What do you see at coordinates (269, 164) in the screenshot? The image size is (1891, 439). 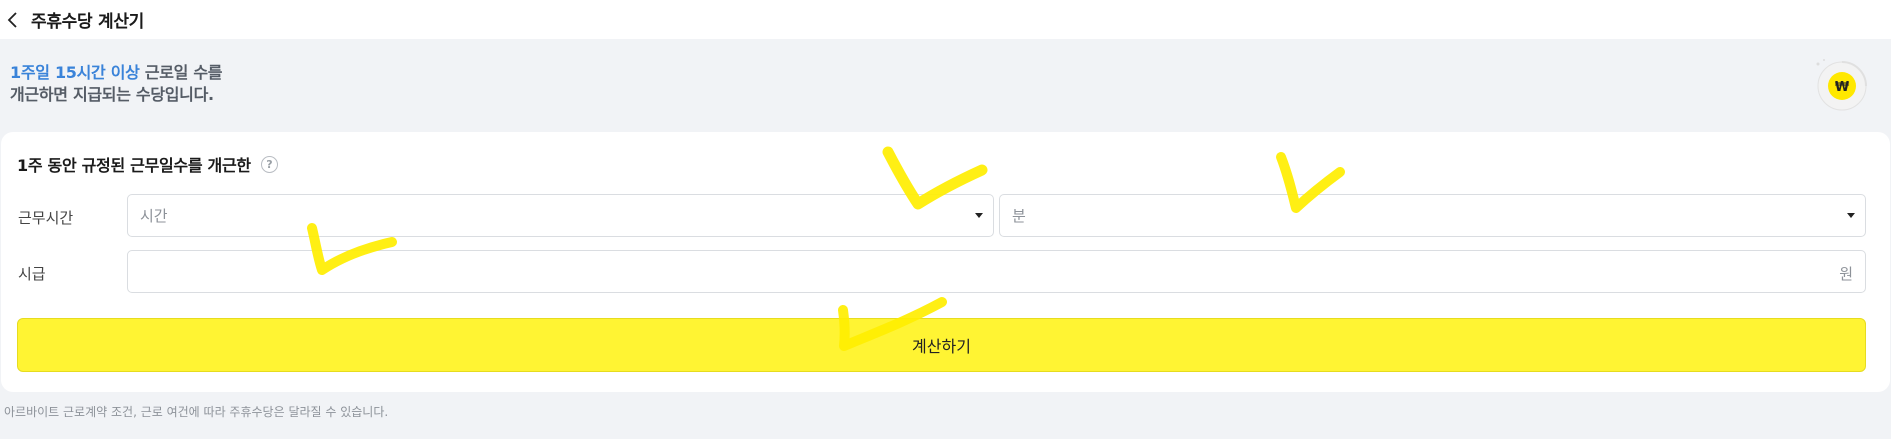 I see `help-icon: ?` at bounding box center [269, 164].